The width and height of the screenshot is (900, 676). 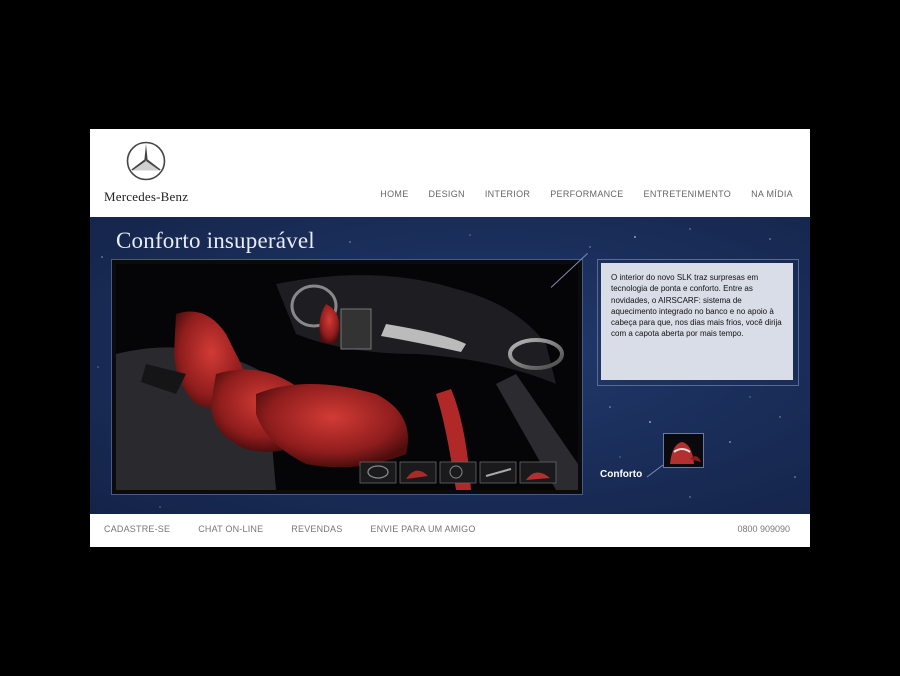 What do you see at coordinates (772, 194) in the screenshot?
I see `nav-na-midia: NA MÍDIA` at bounding box center [772, 194].